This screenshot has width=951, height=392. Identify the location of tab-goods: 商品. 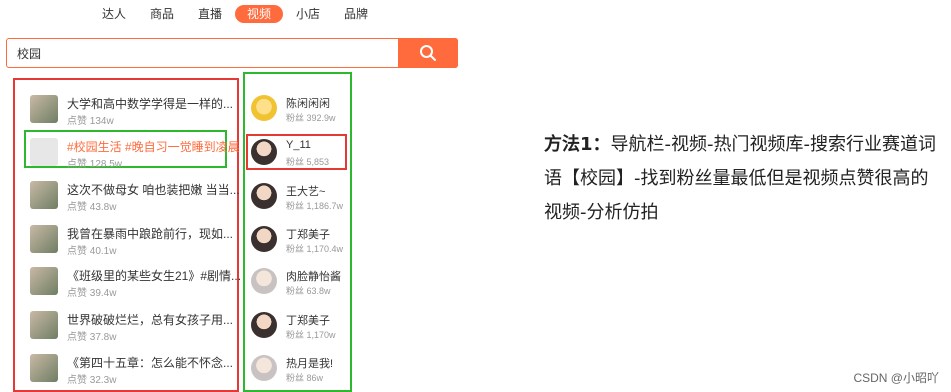
(162, 14).